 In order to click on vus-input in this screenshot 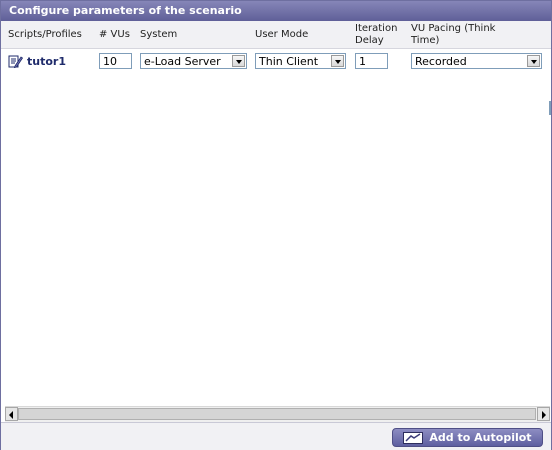, I will do `click(115, 61)`.